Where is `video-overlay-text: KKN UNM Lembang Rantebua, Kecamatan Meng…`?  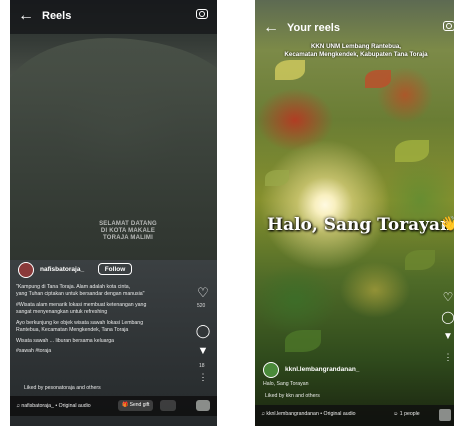
video-overlay-text: KKN UNM Lembang Rantebua, Kecamatan Meng… is located at coordinates (356, 50).